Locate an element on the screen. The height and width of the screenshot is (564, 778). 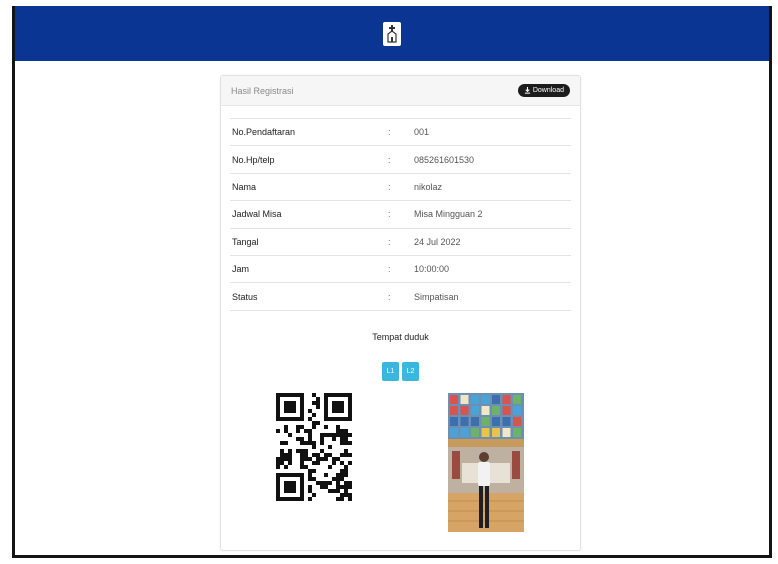
info-row-label: Tangal is located at coordinates (245, 241).